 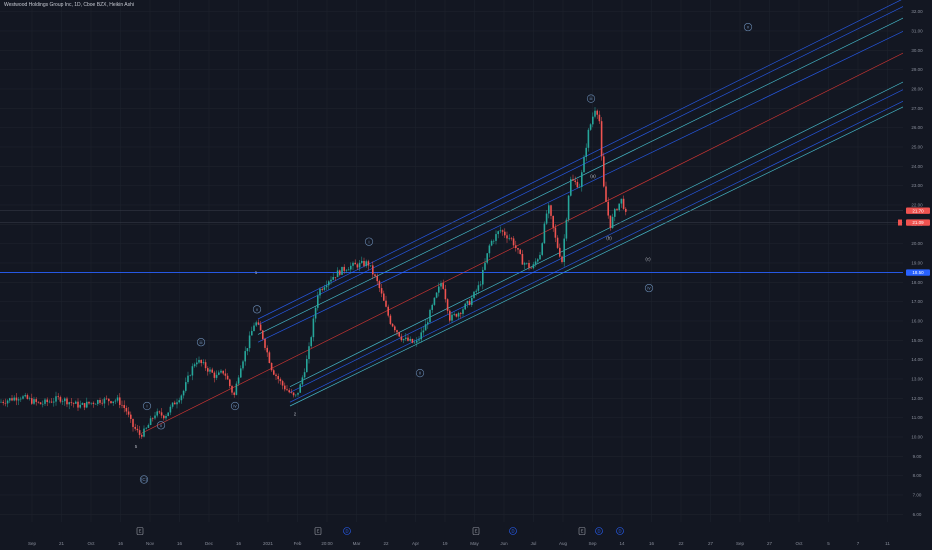 What do you see at coordinates (257, 309) in the screenshot?
I see `wave-label: v` at bounding box center [257, 309].